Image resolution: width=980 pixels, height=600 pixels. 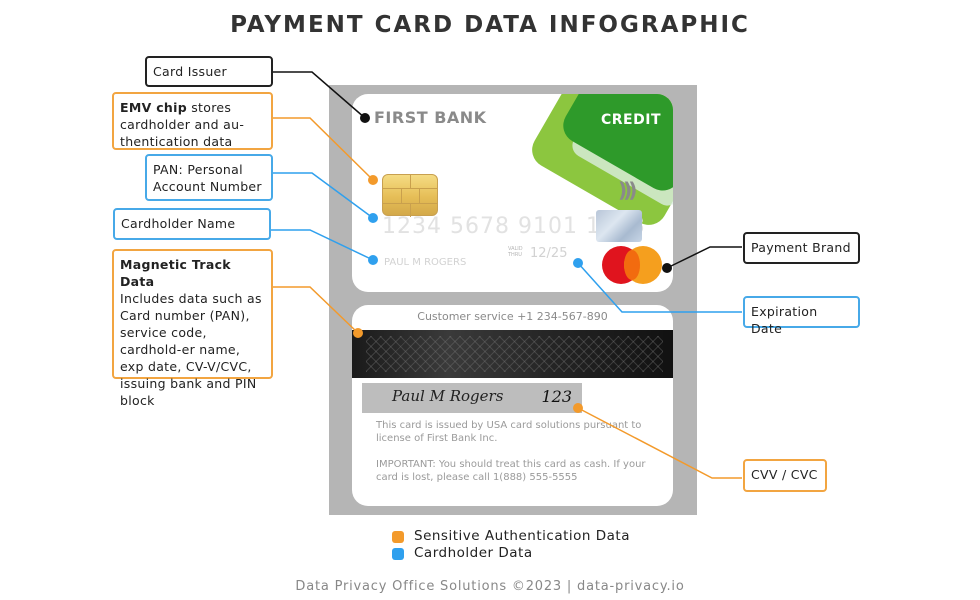 What do you see at coordinates (373, 218) in the screenshot?
I see `pan-marker-dot` at bounding box center [373, 218].